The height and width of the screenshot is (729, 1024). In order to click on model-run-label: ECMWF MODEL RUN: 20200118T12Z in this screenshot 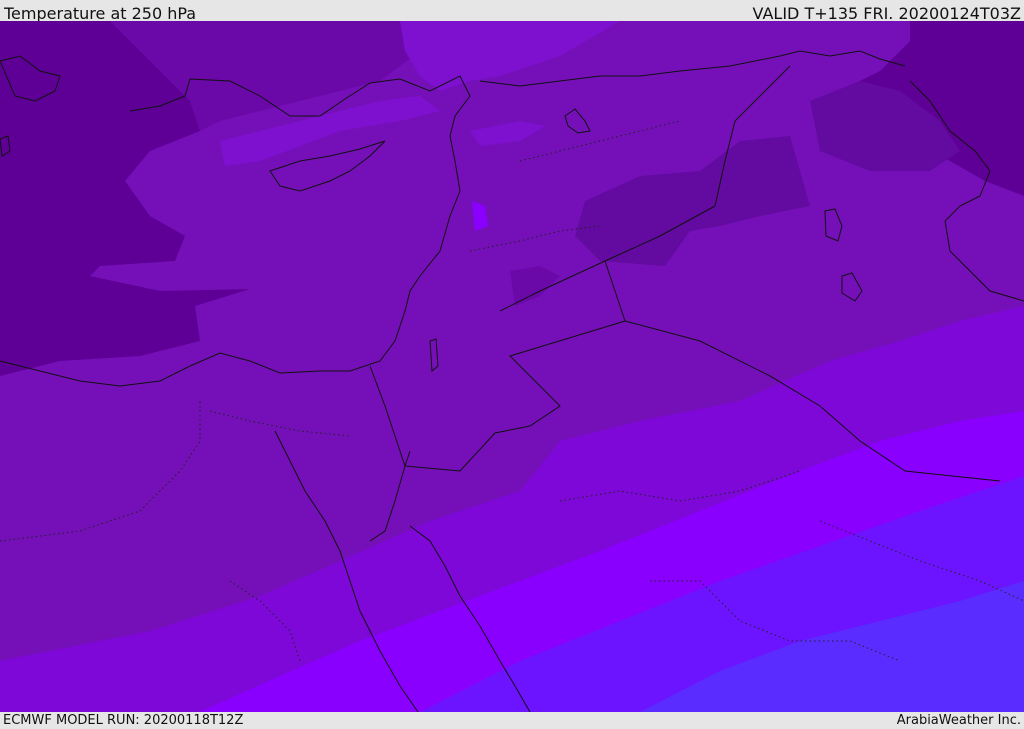, I will do `click(123, 720)`.